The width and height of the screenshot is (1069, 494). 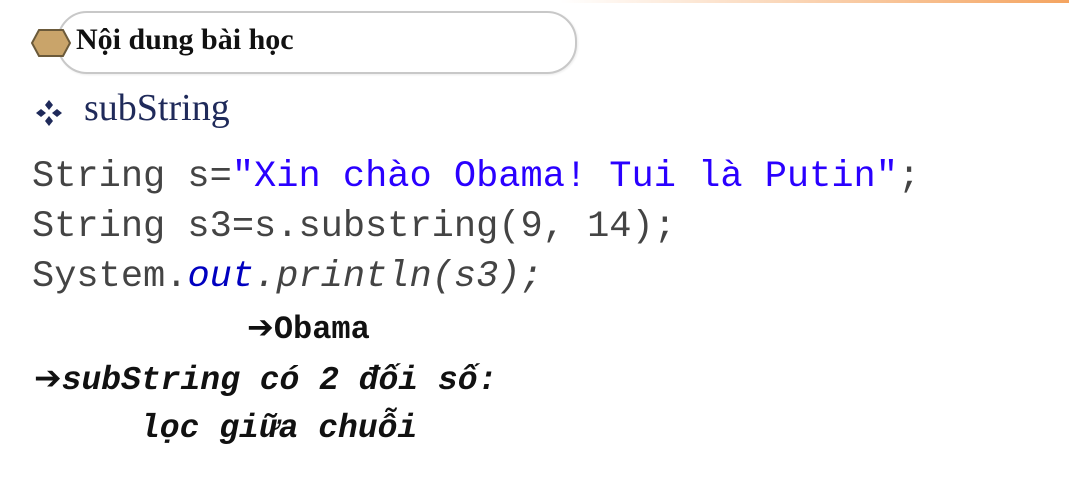 I want to click on note-line-1: ➔subString có 2 đối số:, so click(x=265, y=378).